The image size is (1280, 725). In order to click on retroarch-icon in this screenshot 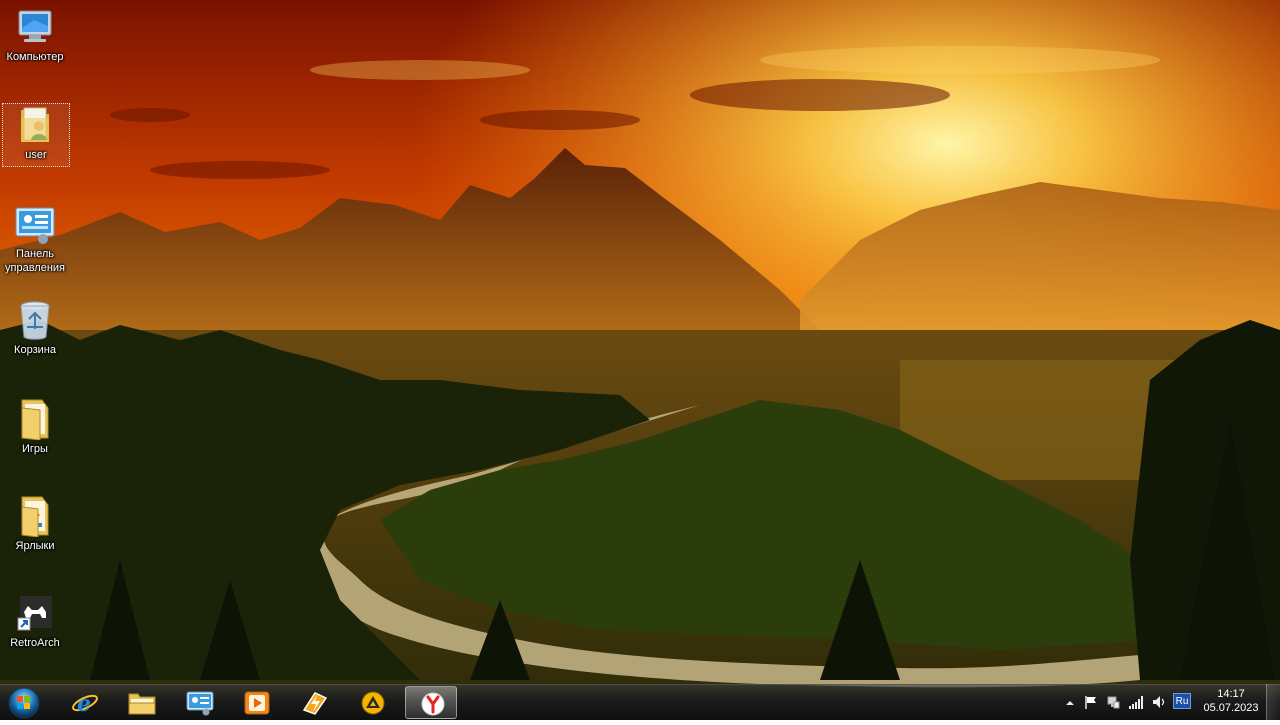, I will do `click(34, 613)`.